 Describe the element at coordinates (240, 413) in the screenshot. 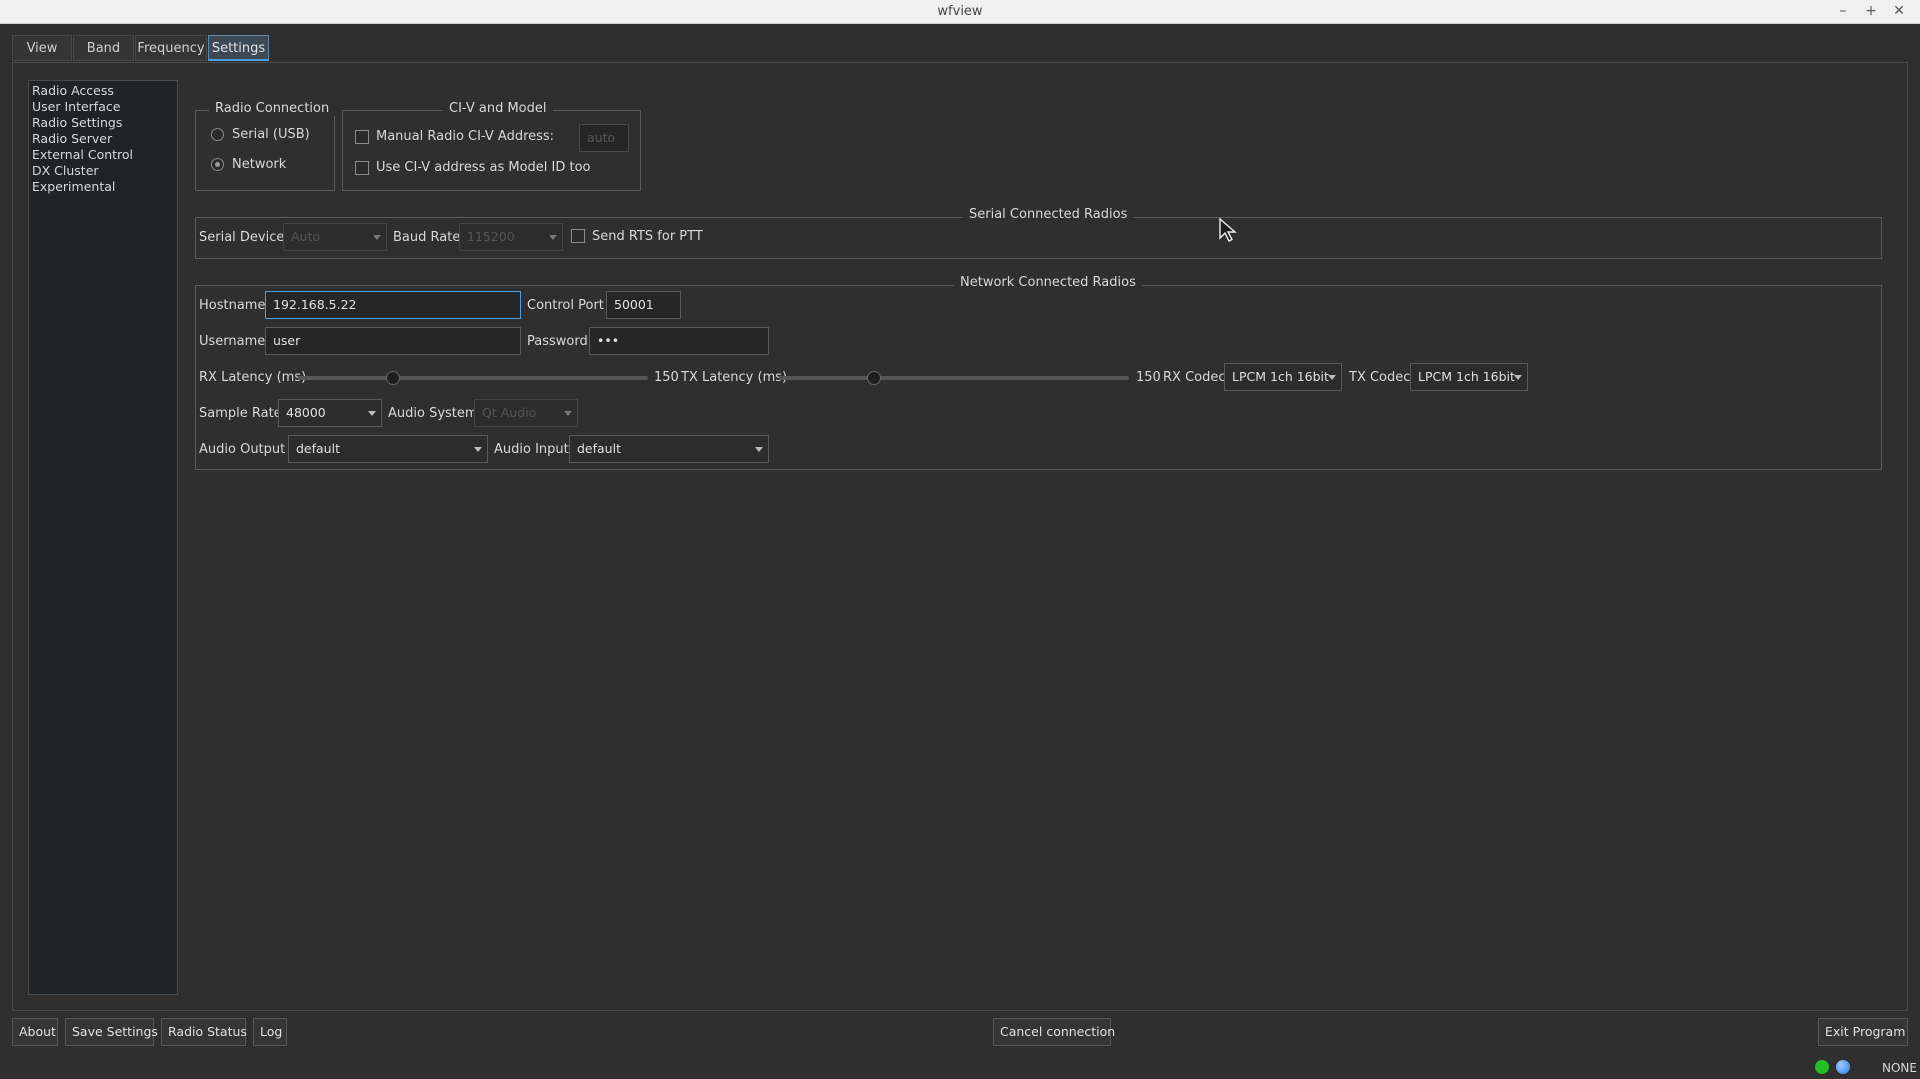

I see `sample-rate-label: Sample Rate` at that location.